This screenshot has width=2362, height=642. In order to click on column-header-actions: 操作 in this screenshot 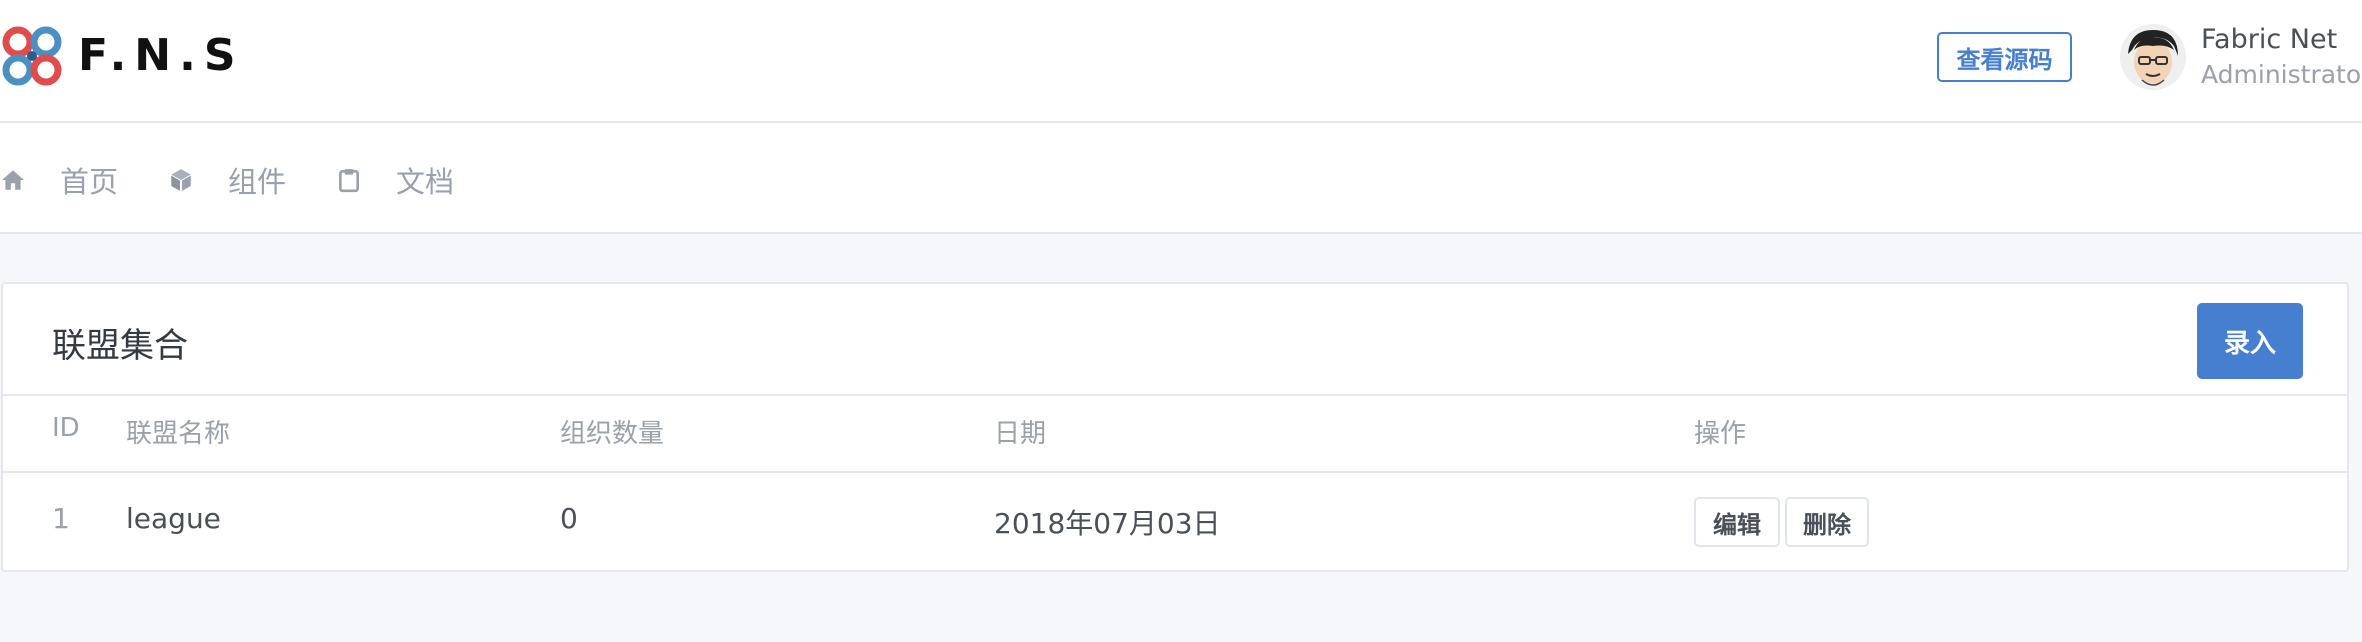, I will do `click(1720, 434)`.